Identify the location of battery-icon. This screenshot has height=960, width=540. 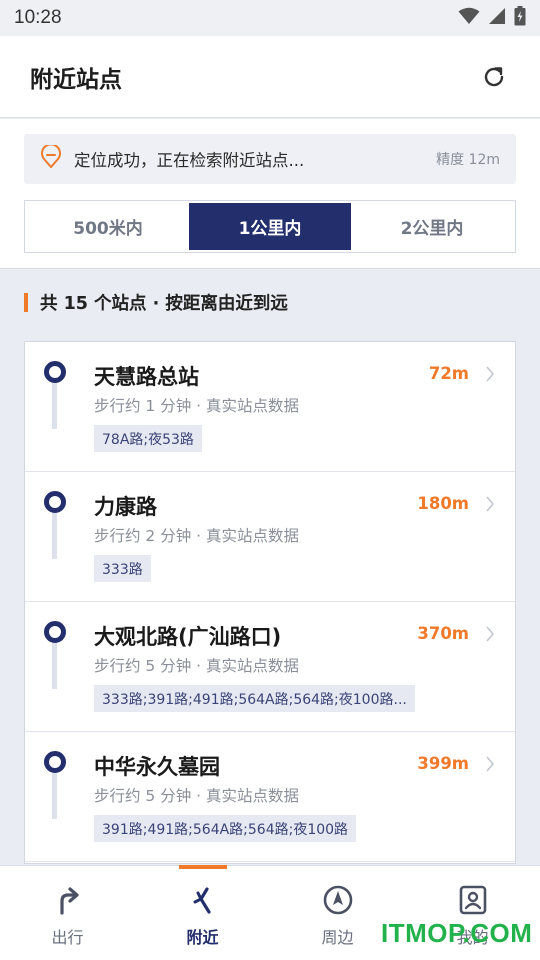
(520, 18).